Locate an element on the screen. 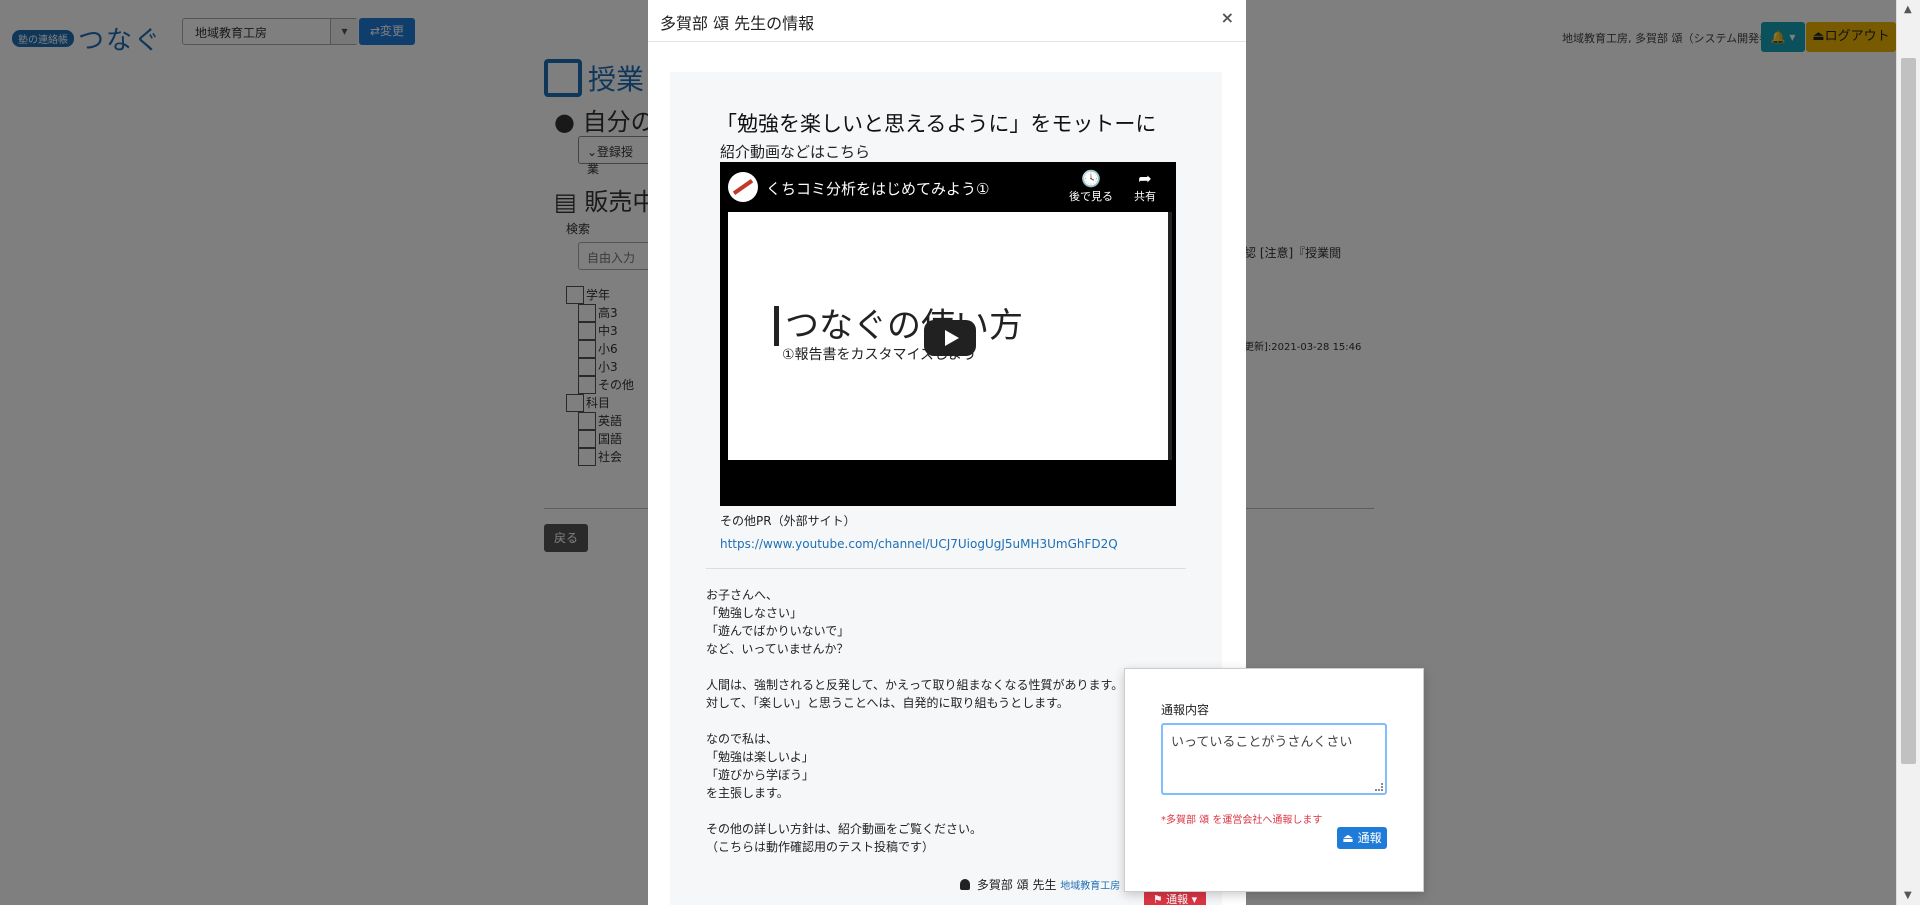 The width and height of the screenshot is (1920, 905). watch-later-button: 🕓 後で見る is located at coordinates (1091, 187).